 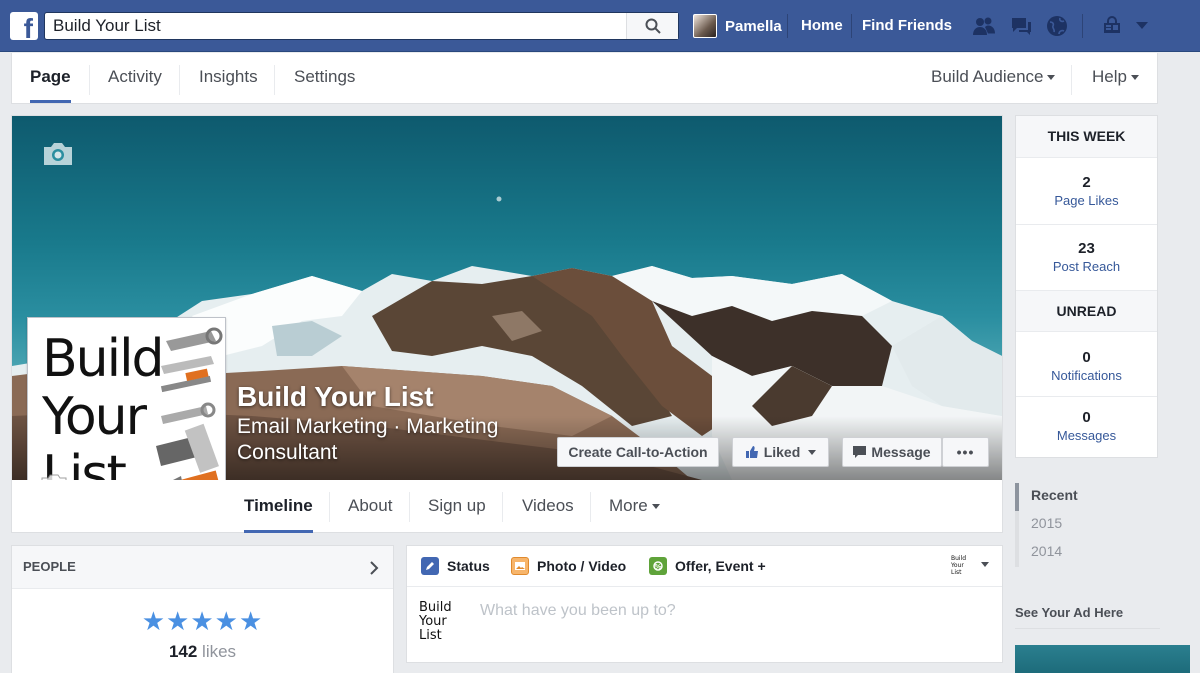 I want to click on posting-as-selector: Build Your List, so click(x=962, y=566).